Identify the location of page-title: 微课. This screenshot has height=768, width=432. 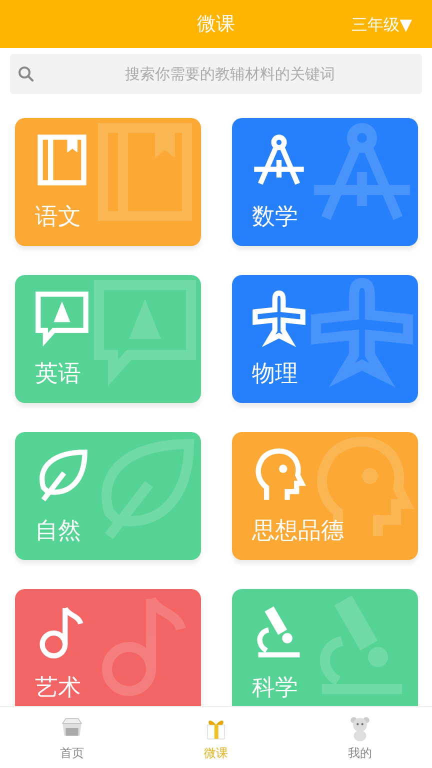
(216, 24).